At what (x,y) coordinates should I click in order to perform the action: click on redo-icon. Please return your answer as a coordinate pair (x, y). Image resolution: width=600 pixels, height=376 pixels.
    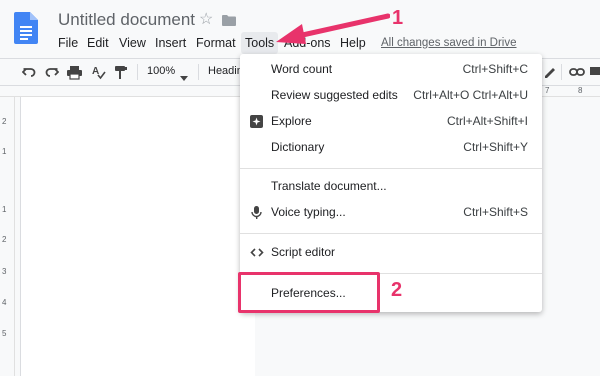
    Looking at the image, I should click on (52, 72).